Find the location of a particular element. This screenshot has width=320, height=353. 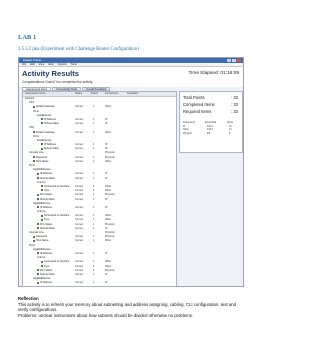

tree-row-text: Connected to Interface is located at coordinates (57, 262).